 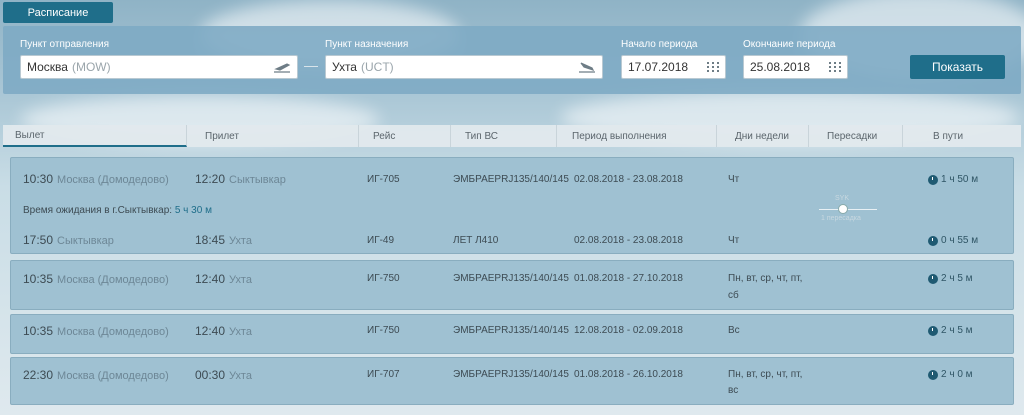 I want to click on origin-field: Москва (MOW), so click(x=159, y=67).